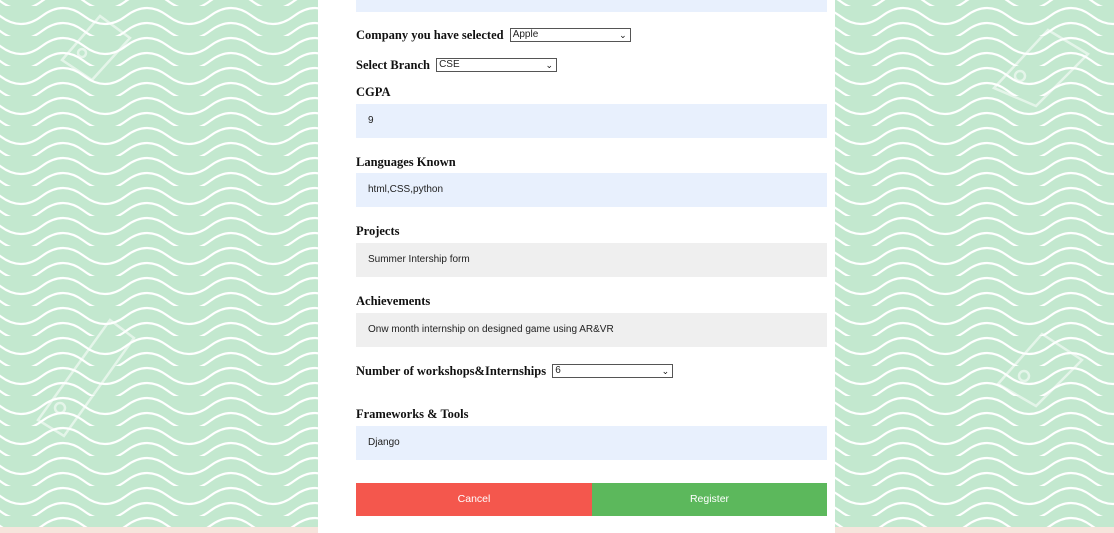  Describe the element at coordinates (709, 499) in the screenshot. I see `register-button: Register` at that location.